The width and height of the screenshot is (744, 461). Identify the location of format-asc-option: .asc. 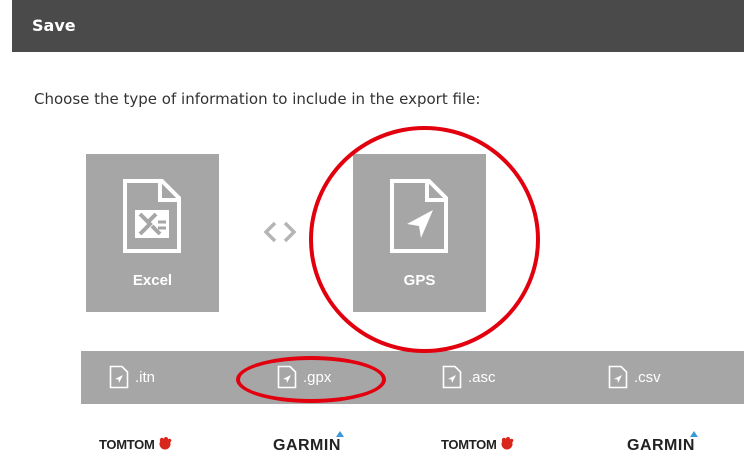
(469, 377).